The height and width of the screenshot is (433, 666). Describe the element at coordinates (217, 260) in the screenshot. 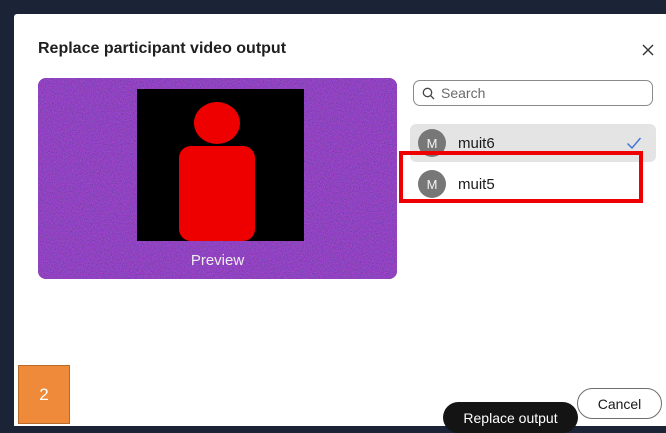

I see `preview-label: Preview` at that location.